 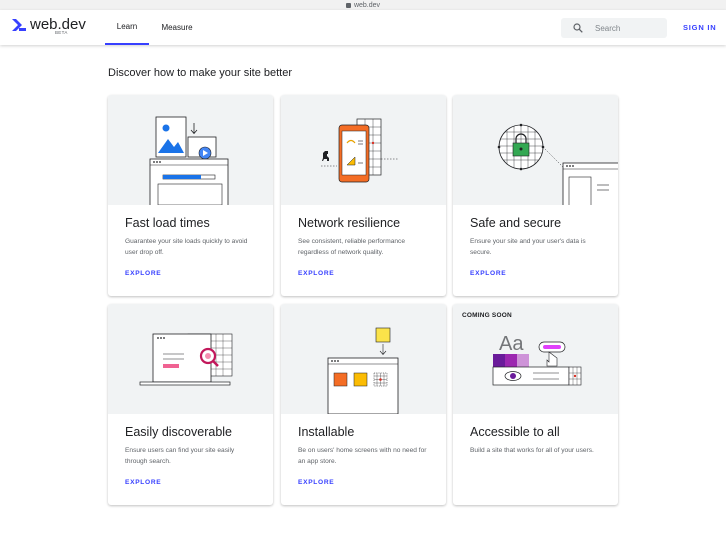 I want to click on site-header: web.dev BETA Learn Measure SIGN IN, so click(x=363, y=27).